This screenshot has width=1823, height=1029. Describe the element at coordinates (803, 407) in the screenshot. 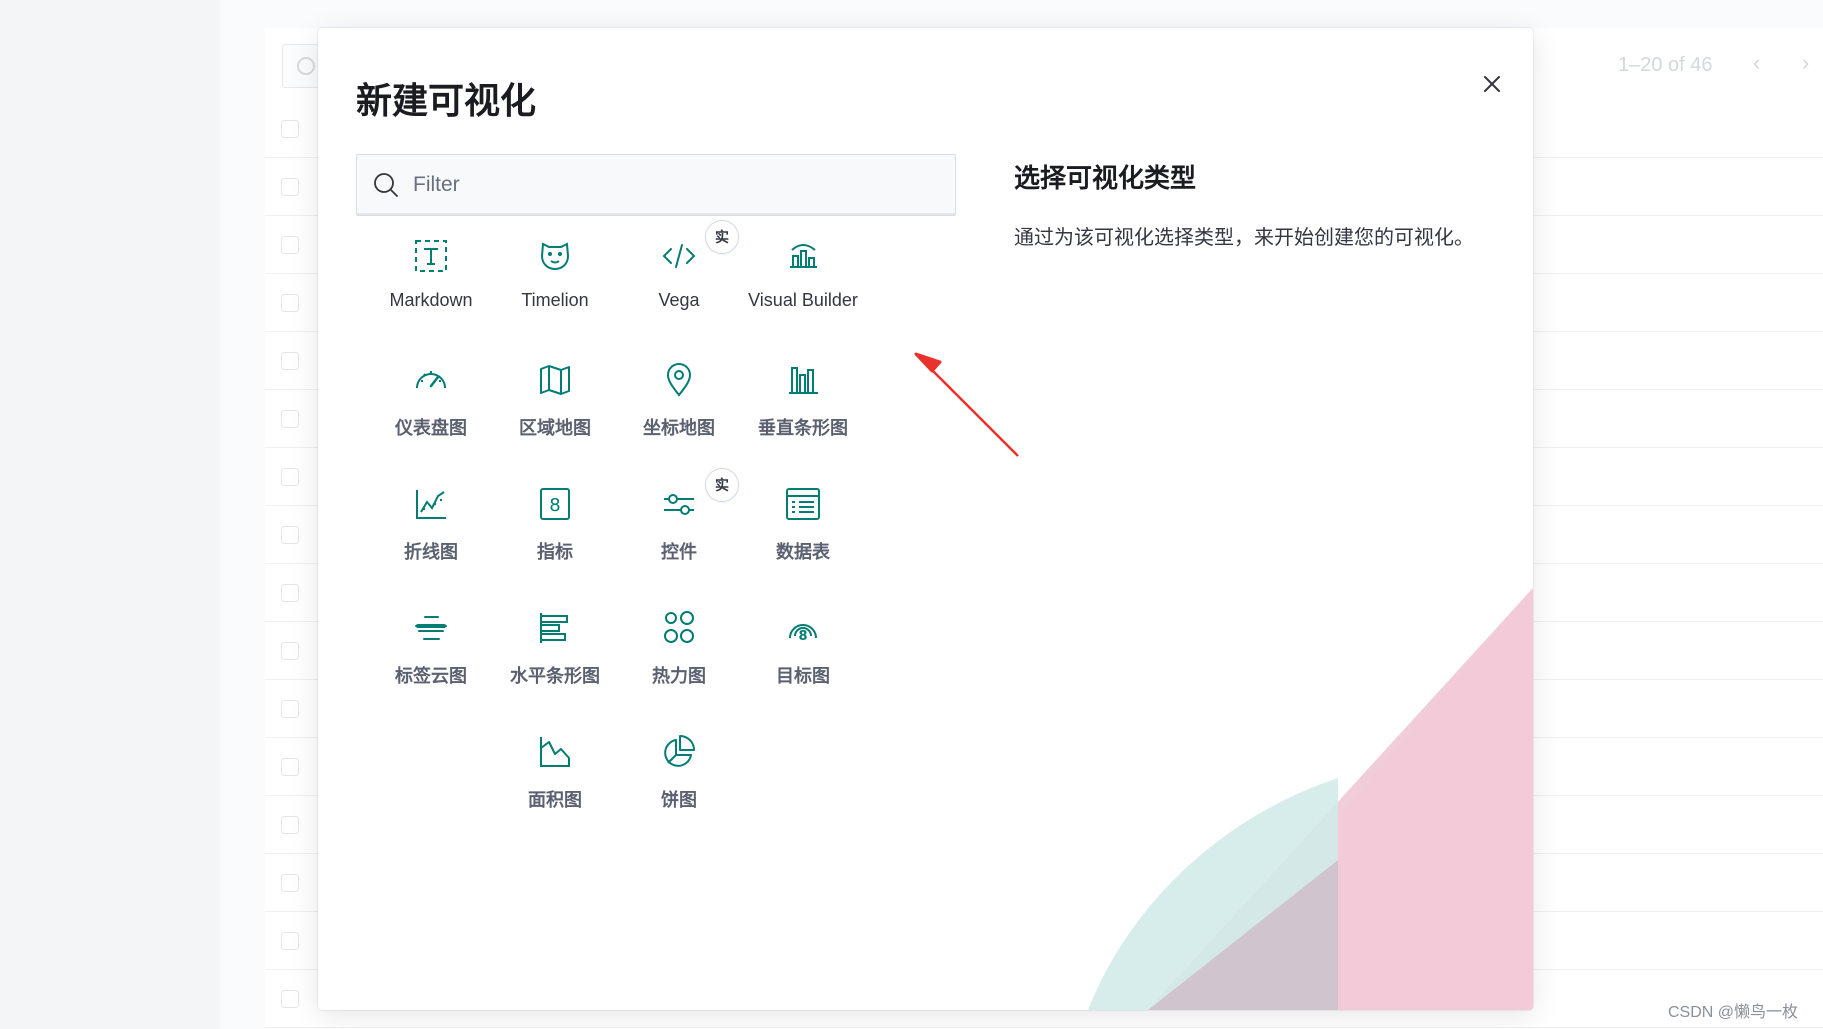

I see `vis-type-vertical-bar: 垂直条形图` at that location.